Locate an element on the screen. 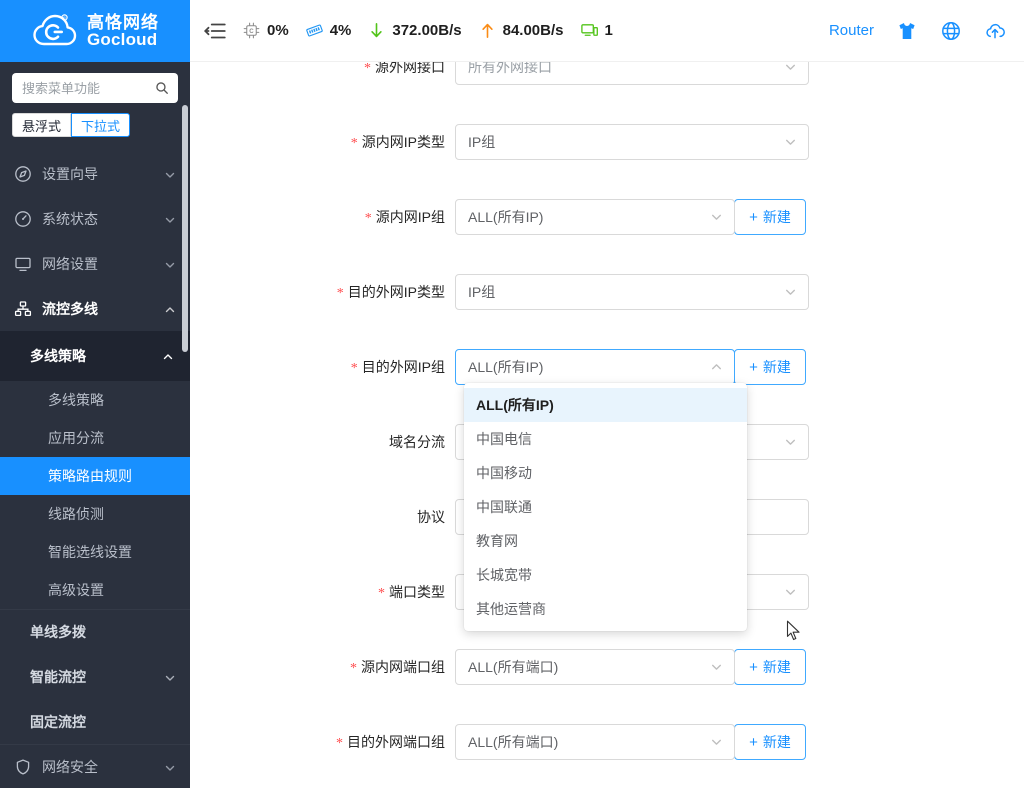 This screenshot has height=788, width=1024. language-globe-icon is located at coordinates (951, 31).